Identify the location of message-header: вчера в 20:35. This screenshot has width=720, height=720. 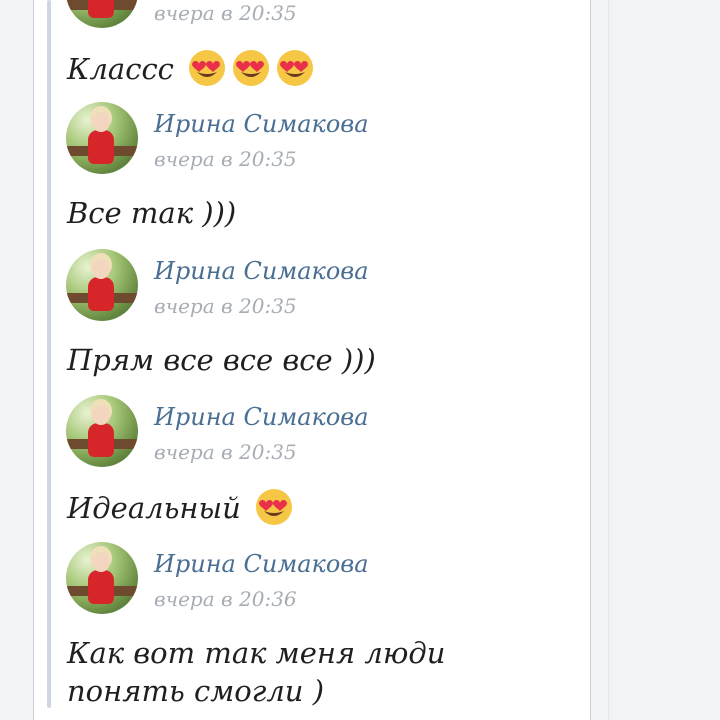
(326, 14).